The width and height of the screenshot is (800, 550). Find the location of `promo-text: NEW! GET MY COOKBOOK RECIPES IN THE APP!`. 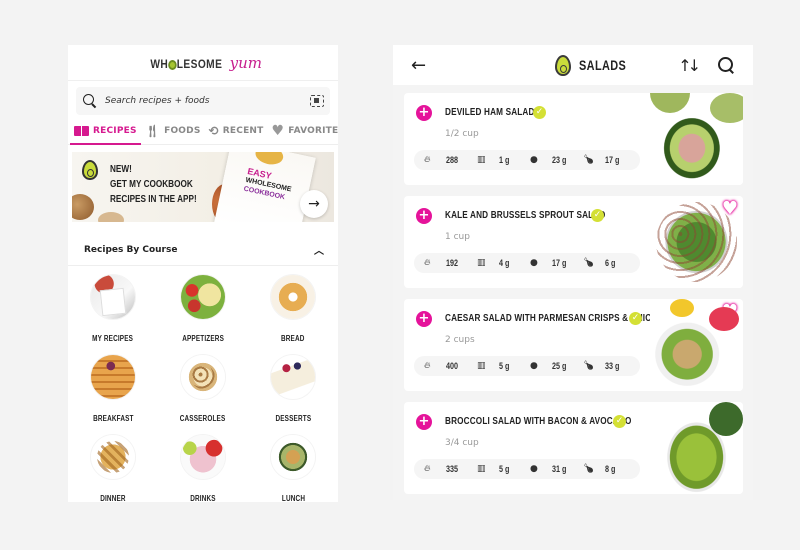

promo-text: NEW! GET MY COOKBOOK RECIPES IN THE APP! is located at coordinates (153, 184).